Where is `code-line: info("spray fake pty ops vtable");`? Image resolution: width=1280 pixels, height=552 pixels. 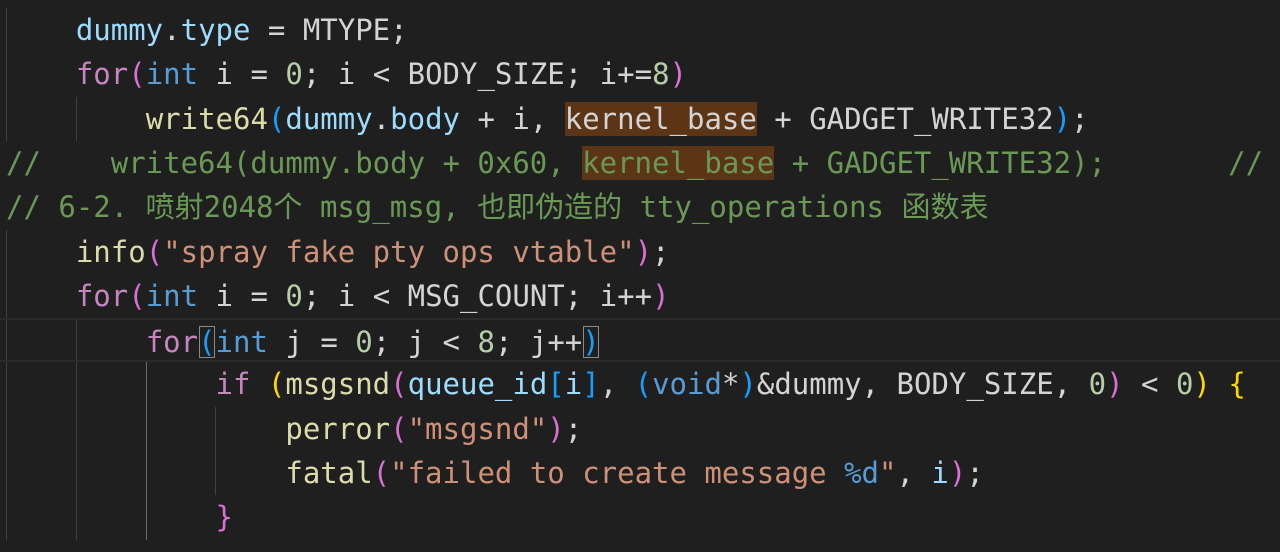
code-line: info("spray fake pty ops vtable"); is located at coordinates (338, 252).